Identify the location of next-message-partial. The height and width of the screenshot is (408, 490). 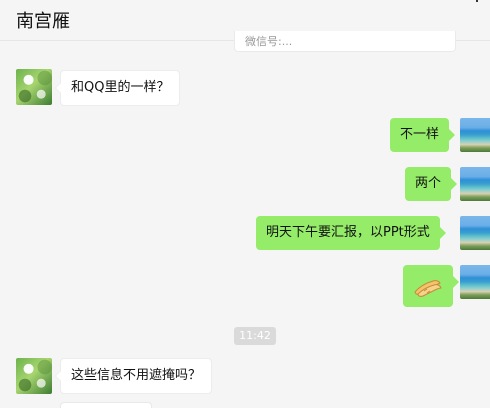
(106, 405).